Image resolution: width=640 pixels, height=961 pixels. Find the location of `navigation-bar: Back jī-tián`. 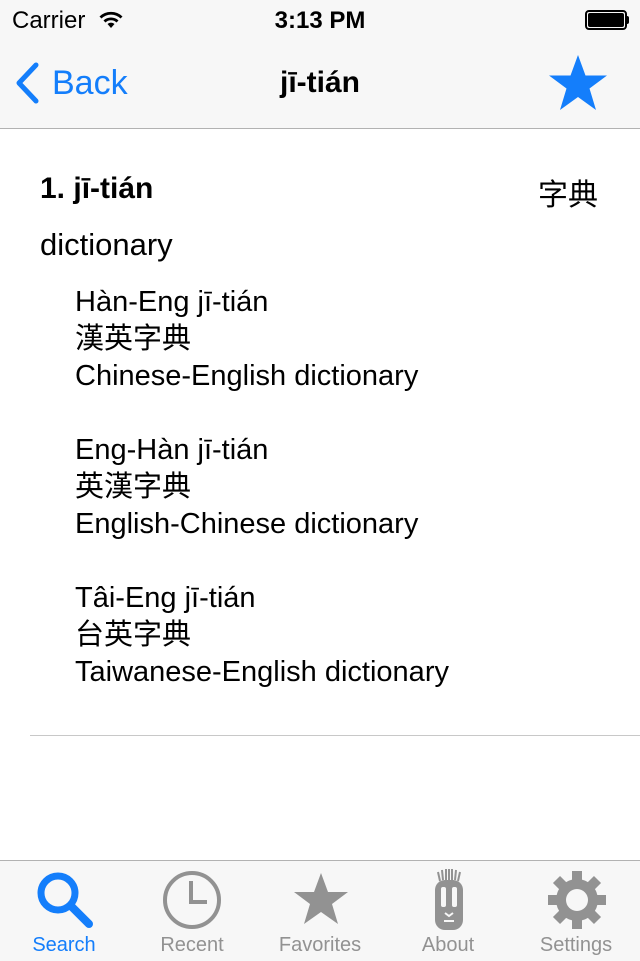

navigation-bar: Back jī-tián is located at coordinates (320, 84).